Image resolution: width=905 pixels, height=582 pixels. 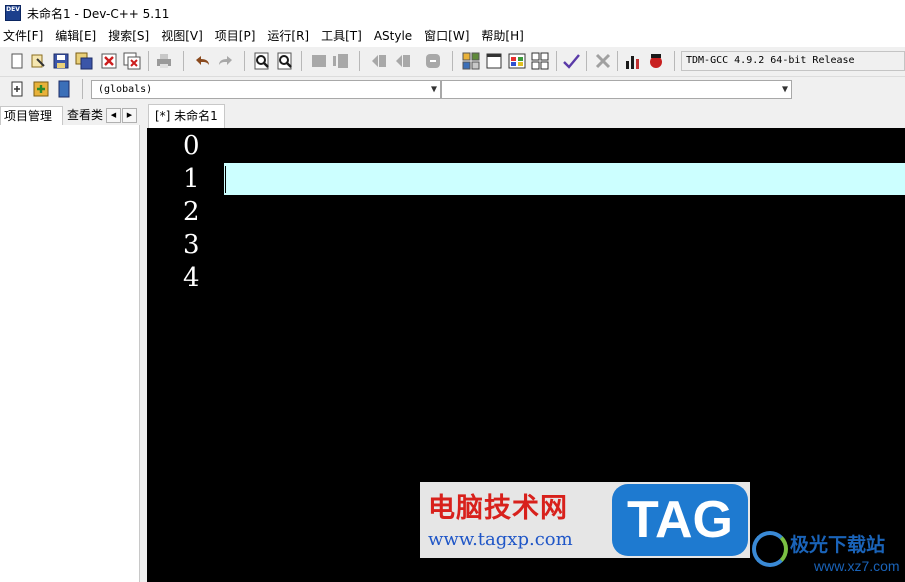 What do you see at coordinates (225, 179) in the screenshot?
I see `text-caret` at bounding box center [225, 179].